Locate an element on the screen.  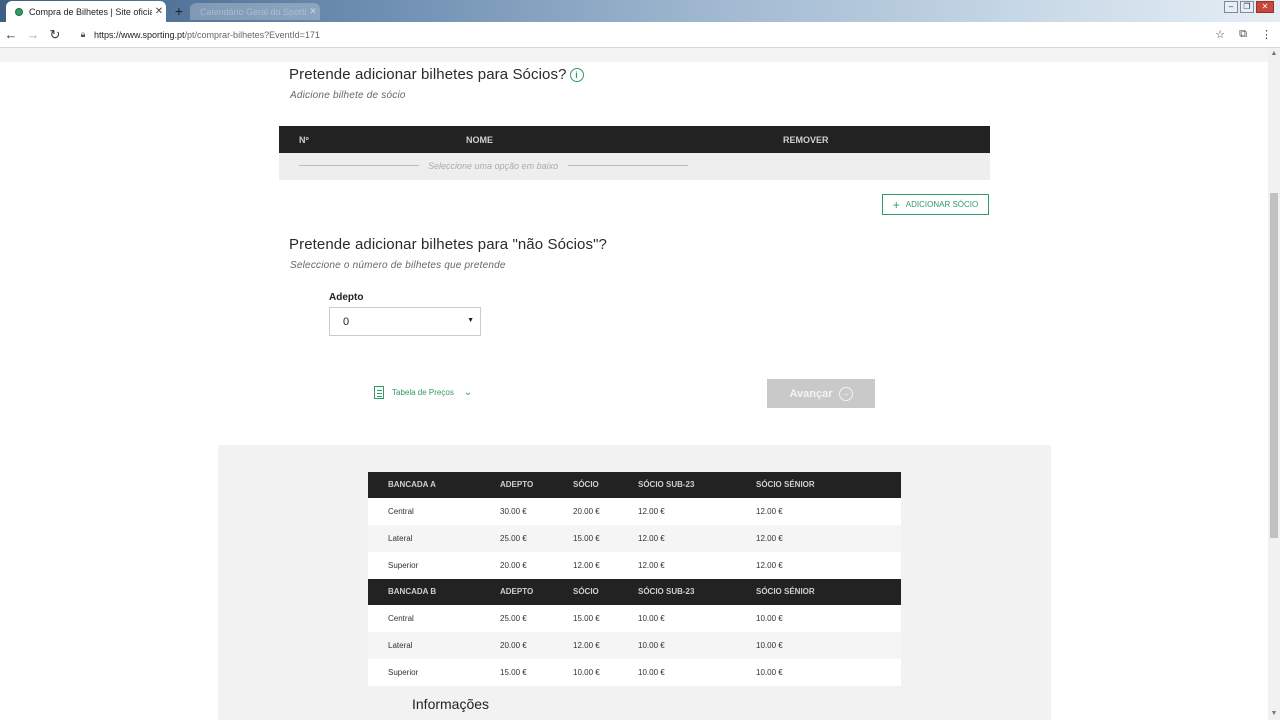
col-nome: NOME is located at coordinates (479, 140).